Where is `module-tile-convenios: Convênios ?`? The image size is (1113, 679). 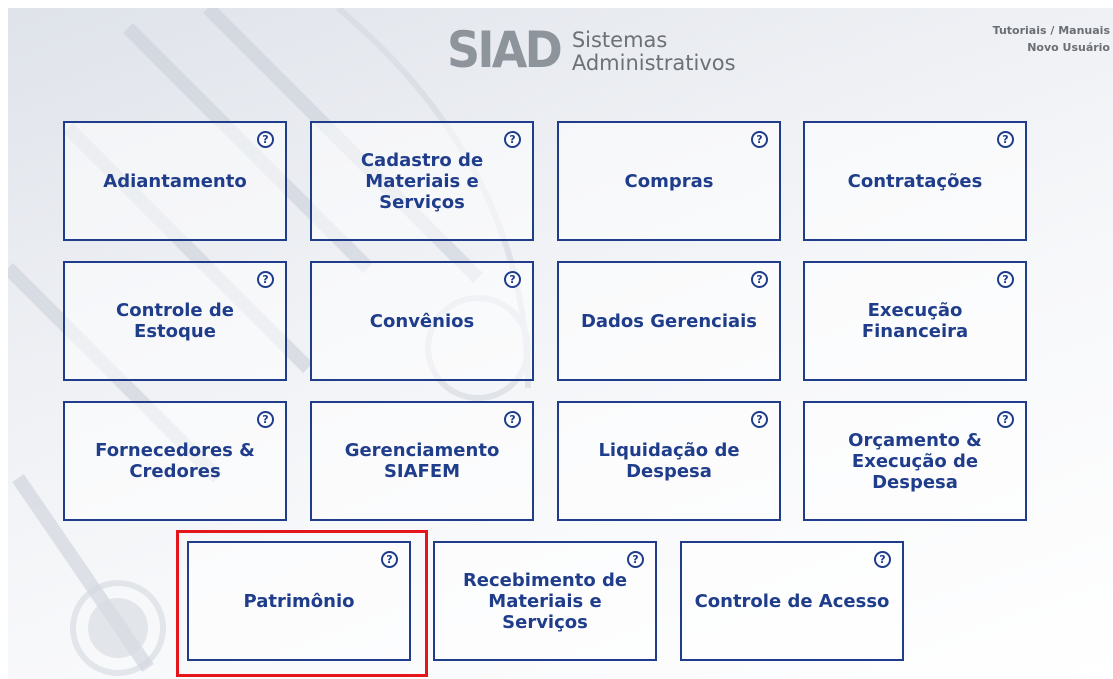
module-tile-convenios: Convênios ? is located at coordinates (422, 321).